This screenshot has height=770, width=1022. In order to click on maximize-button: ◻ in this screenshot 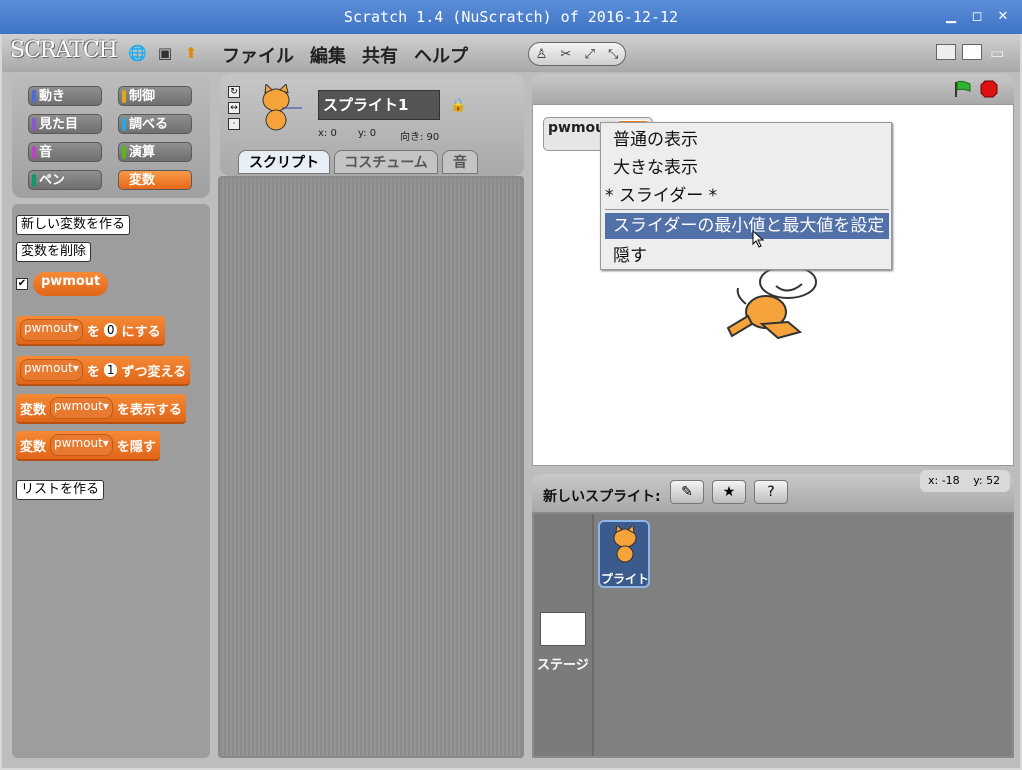, I will do `click(977, 17)`.